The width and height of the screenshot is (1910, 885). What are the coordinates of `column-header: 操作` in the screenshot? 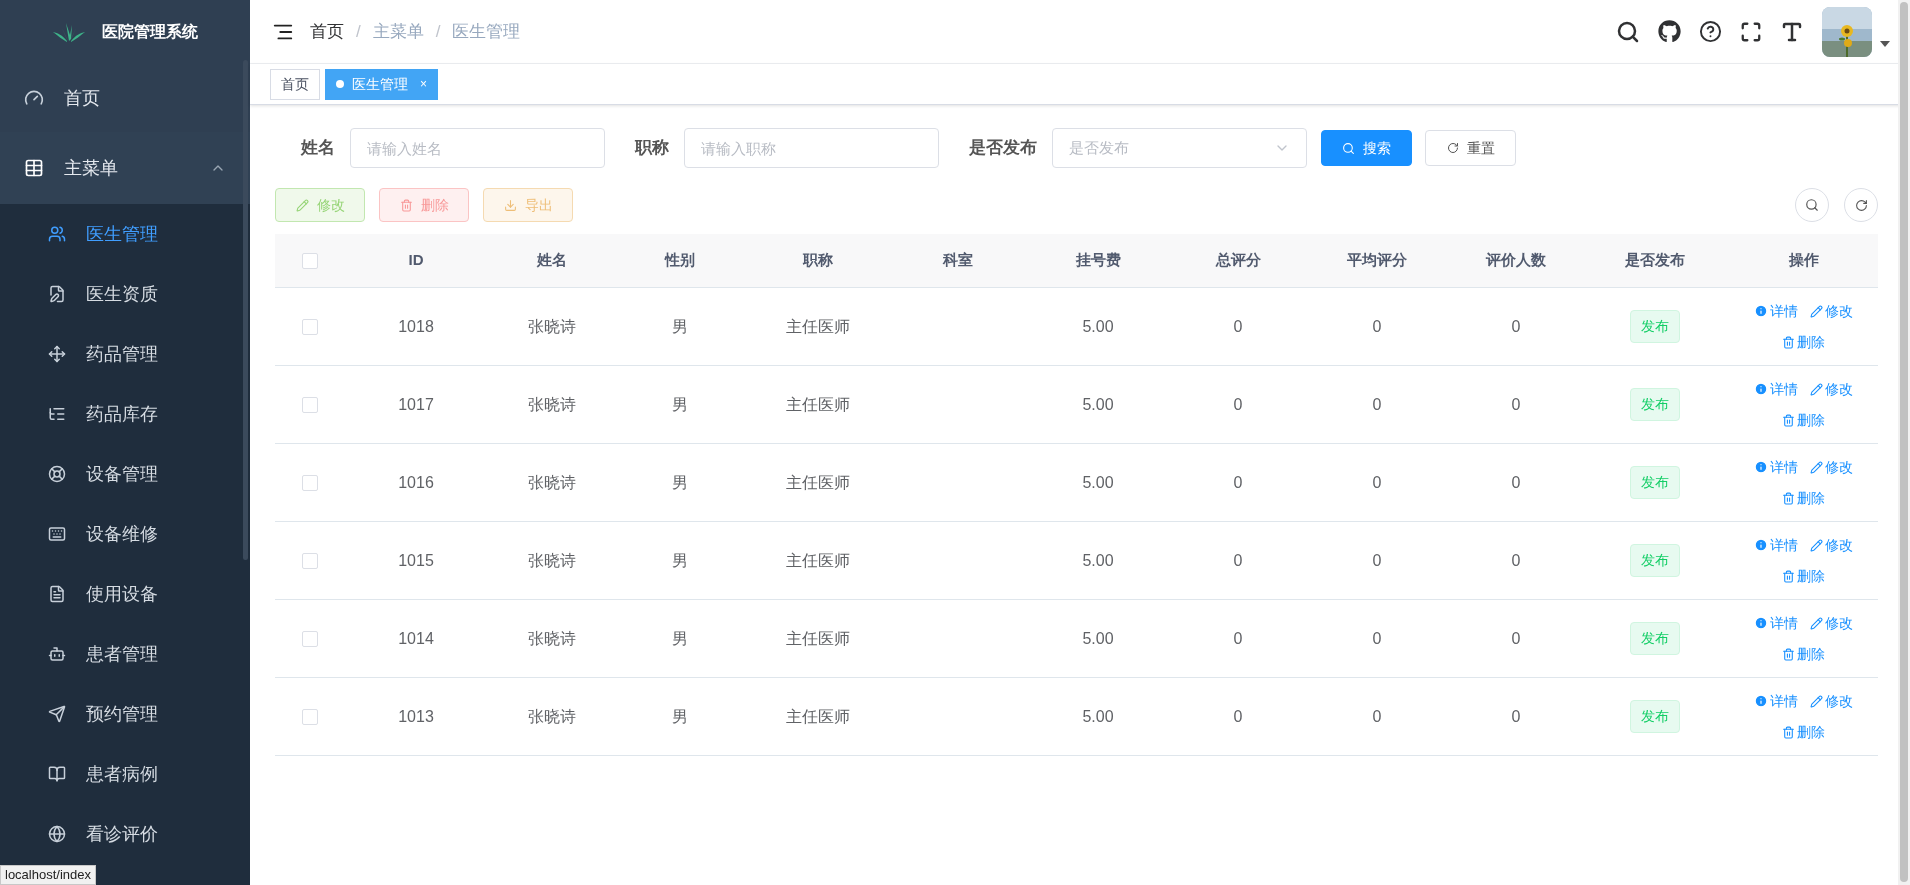 It's located at (1803, 260).